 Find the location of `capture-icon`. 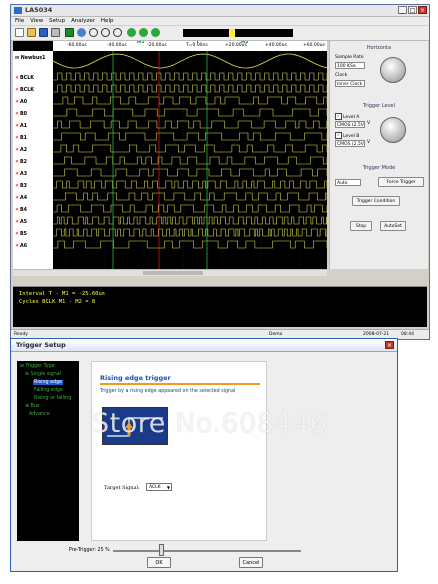

capture-icon is located at coordinates (81, 32).